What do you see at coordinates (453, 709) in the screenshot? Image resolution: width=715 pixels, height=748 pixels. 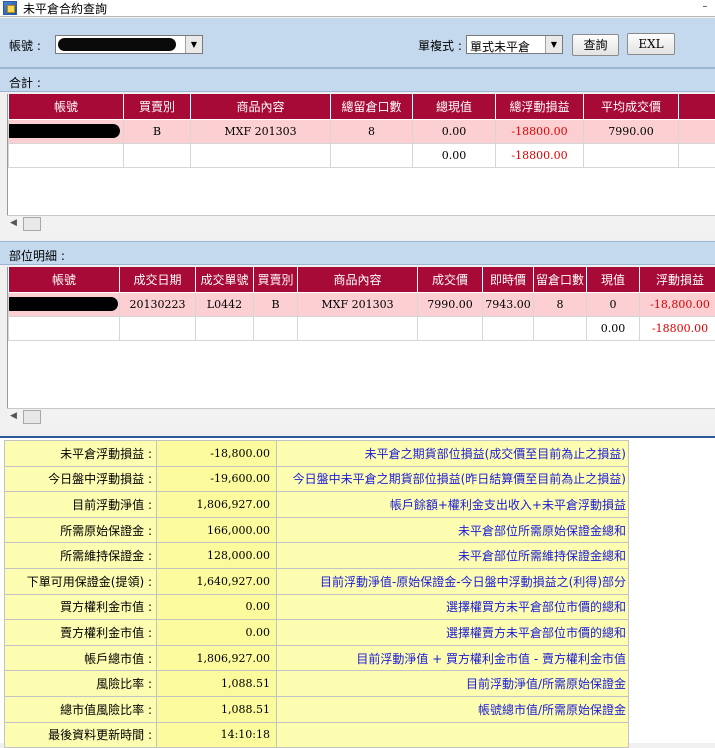 I see `summary-description: 帳號總市值/所需原始保證金` at bounding box center [453, 709].